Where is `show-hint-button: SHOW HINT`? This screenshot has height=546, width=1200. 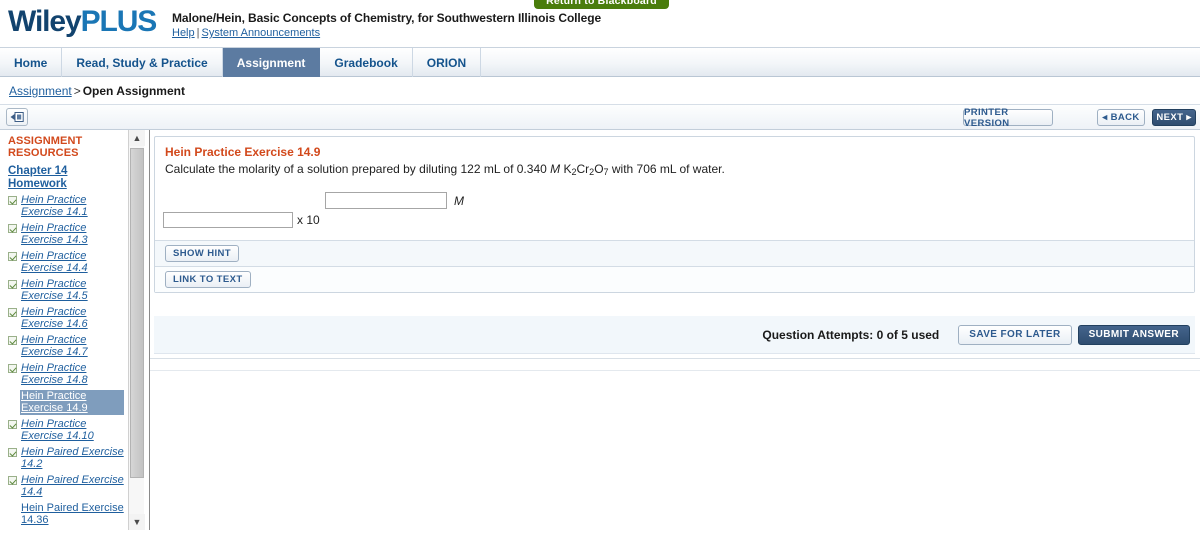
show-hint-button: SHOW HINT is located at coordinates (202, 253).